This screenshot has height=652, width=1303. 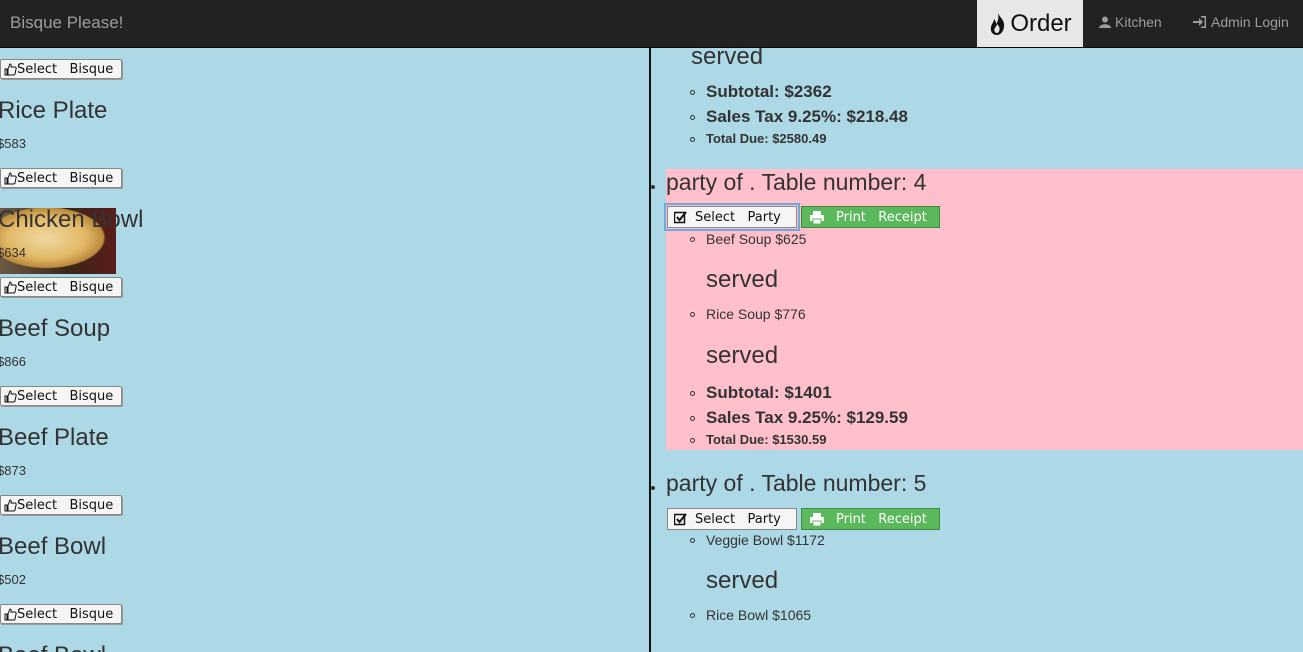 I want to click on sales-tax-text: Sales Tax 9.25%: $218.48, so click(x=807, y=116).